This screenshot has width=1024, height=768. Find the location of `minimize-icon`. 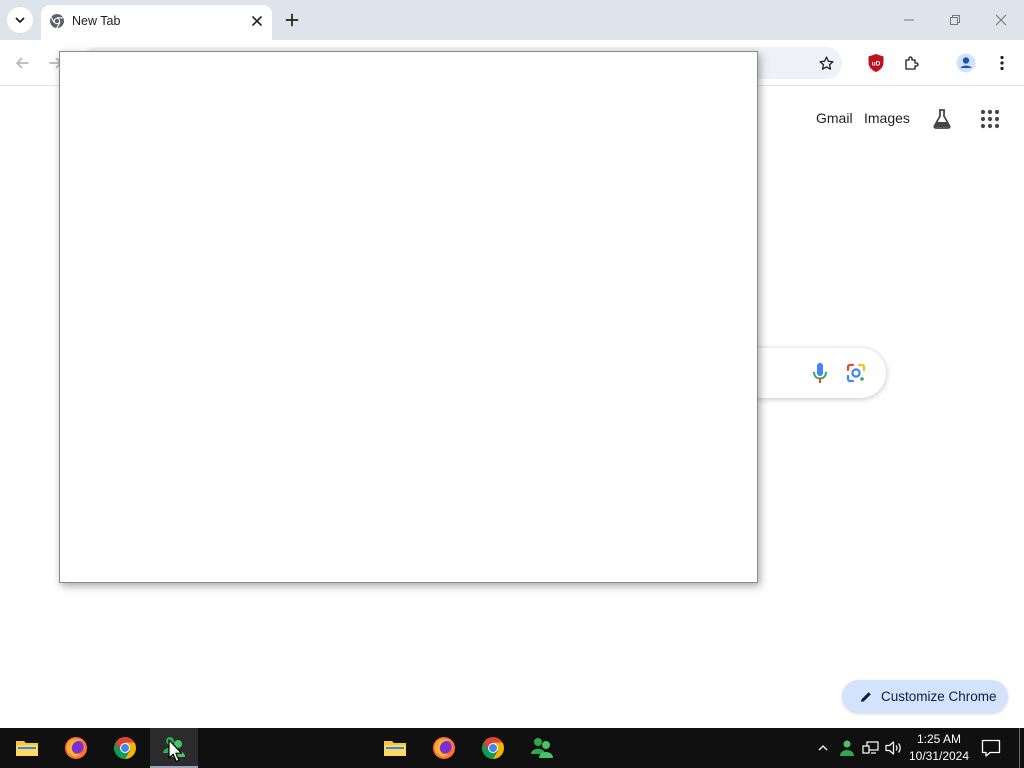

minimize-icon is located at coordinates (909, 20).